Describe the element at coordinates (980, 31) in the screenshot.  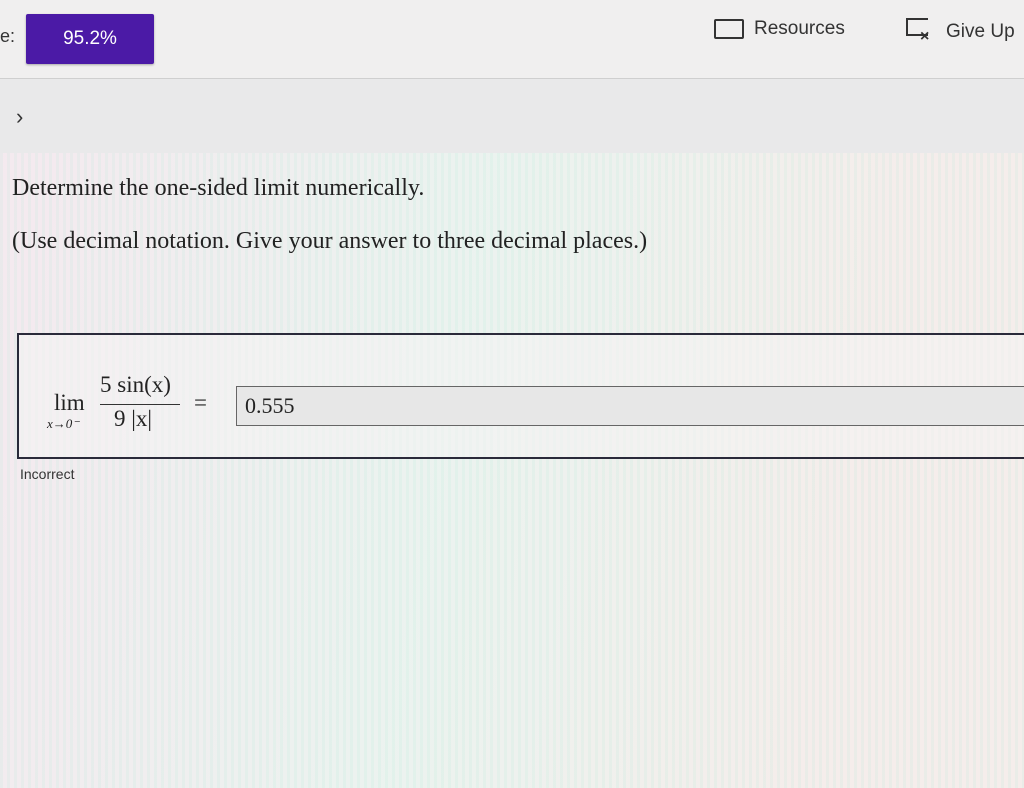
I see `give-up-label: Give Up` at that location.